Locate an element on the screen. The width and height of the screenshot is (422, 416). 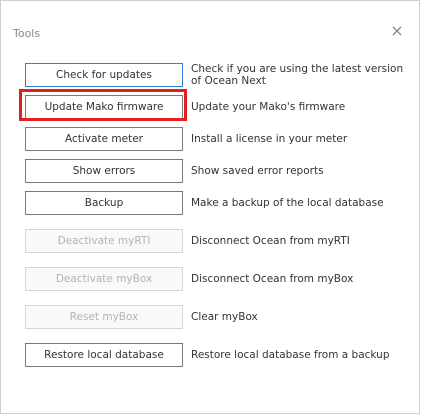
deactivate-myrti-button: Deactivate myRTI is located at coordinates (104, 241).